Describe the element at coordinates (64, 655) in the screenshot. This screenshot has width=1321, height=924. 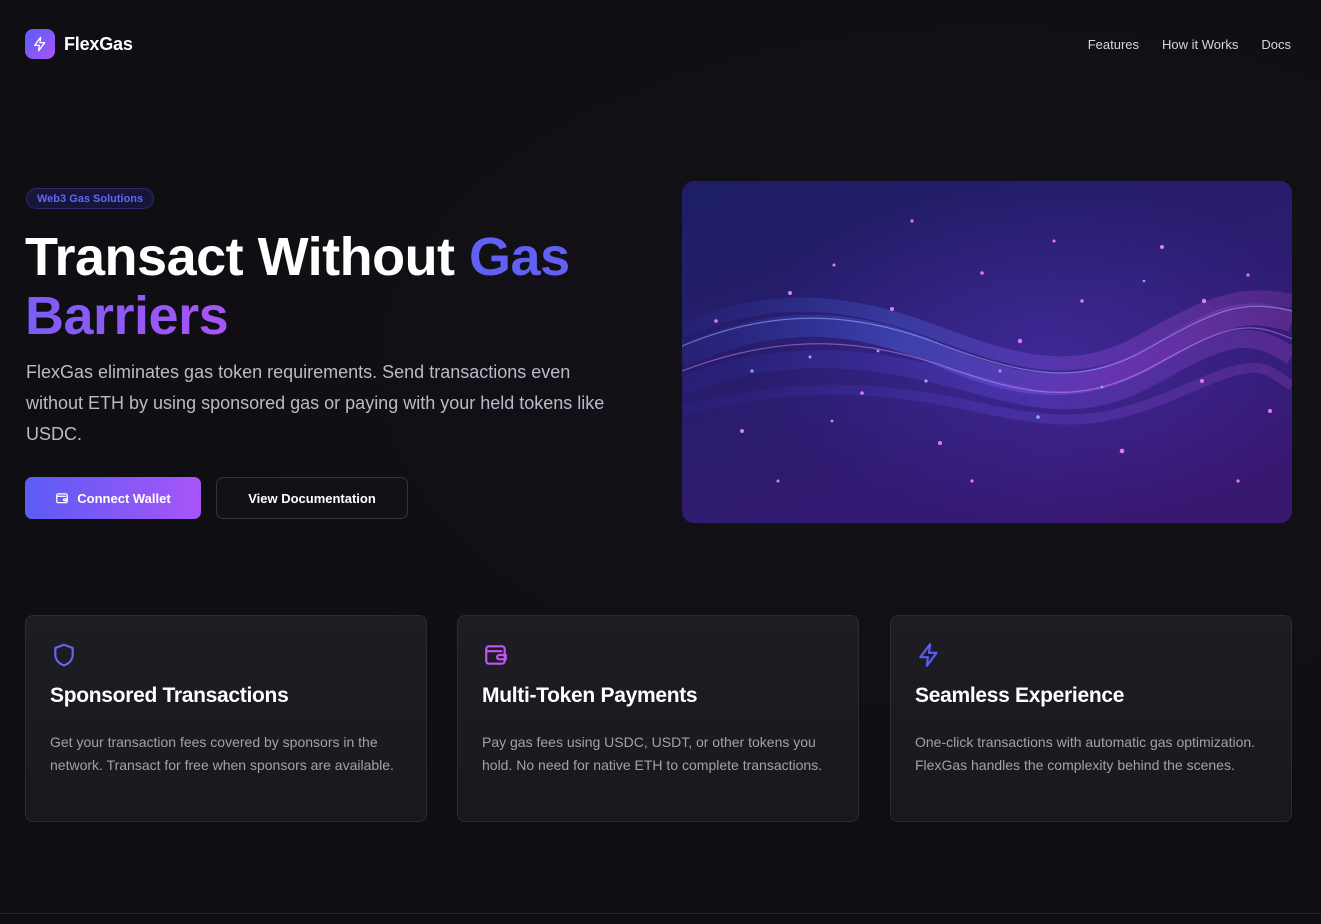
I see `shield-icon` at that location.